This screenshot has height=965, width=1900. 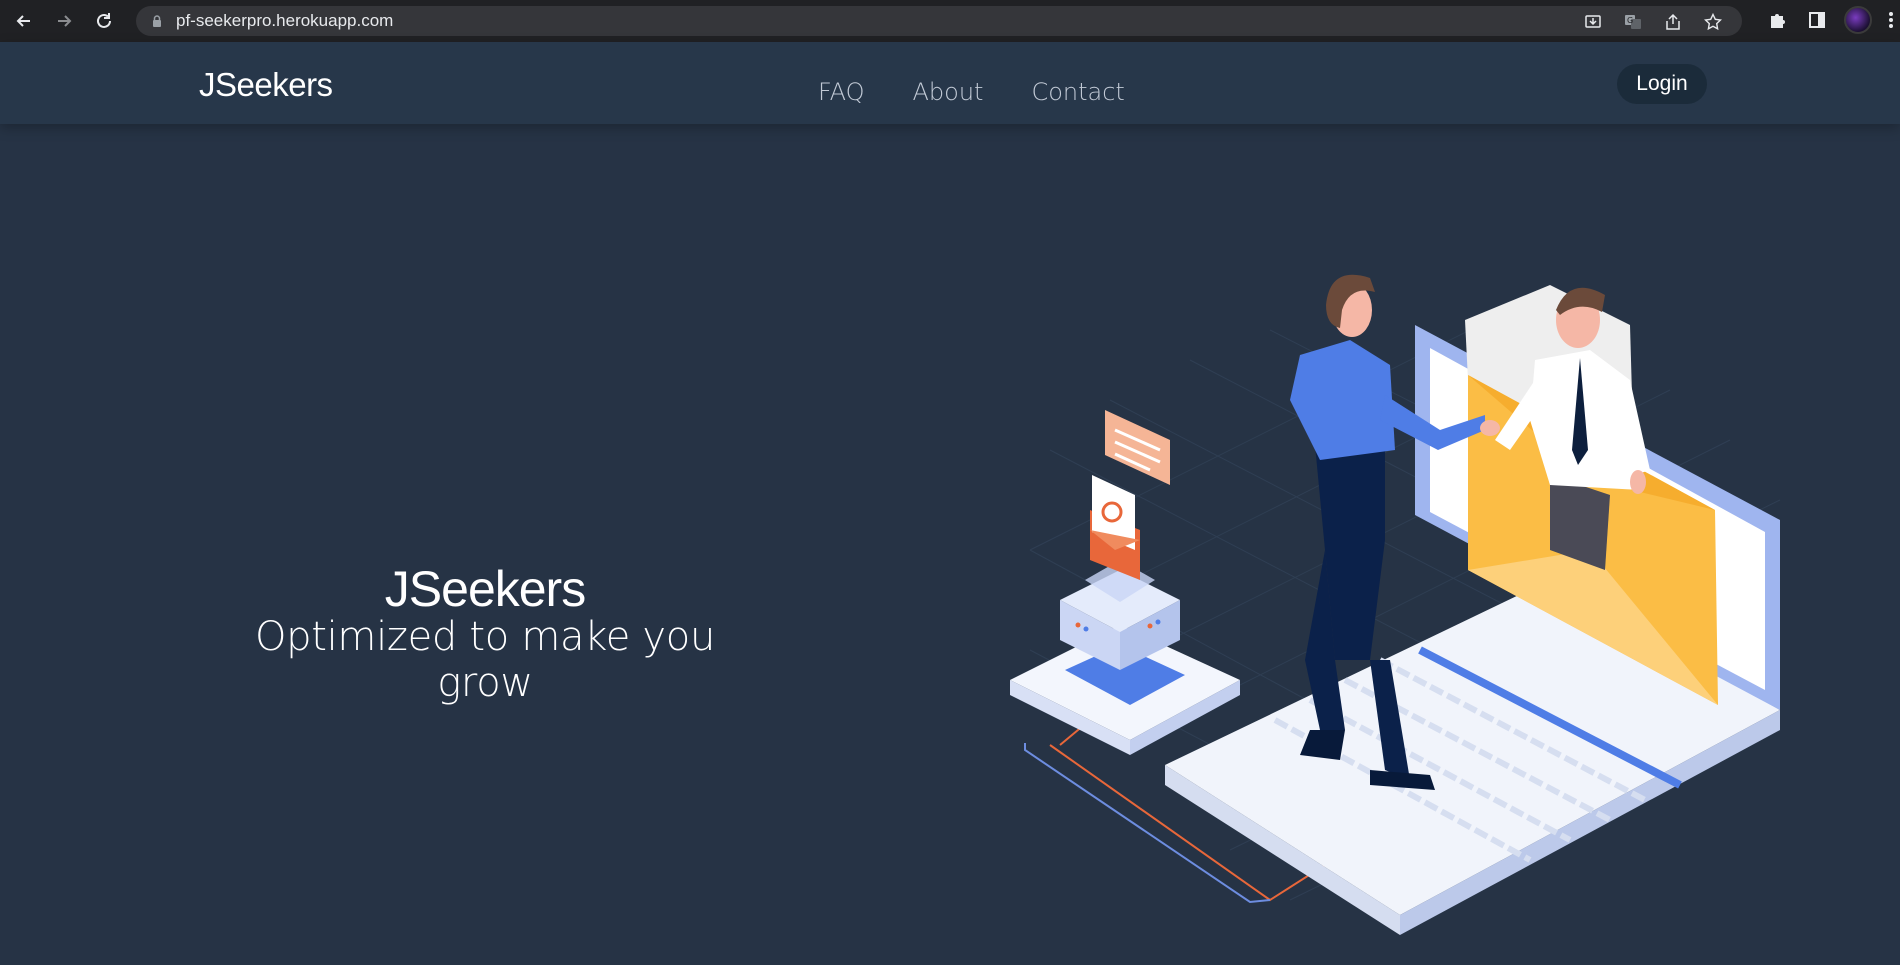 What do you see at coordinates (64, 21) in the screenshot?
I see `forward-arrow-icon` at bounding box center [64, 21].